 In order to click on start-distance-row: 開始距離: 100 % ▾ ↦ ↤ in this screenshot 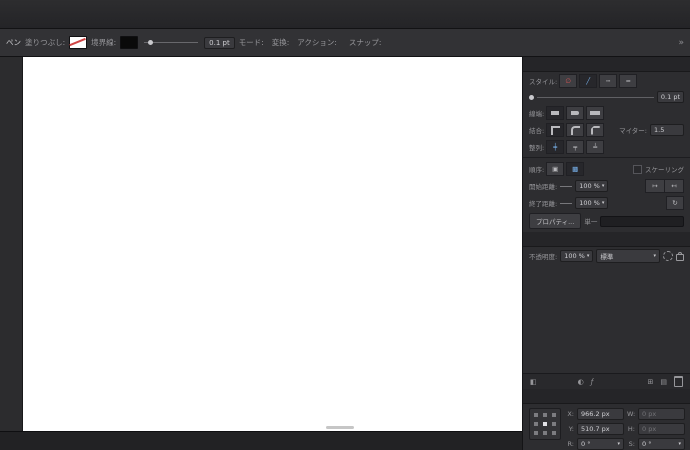, I will do `click(606, 185)`.